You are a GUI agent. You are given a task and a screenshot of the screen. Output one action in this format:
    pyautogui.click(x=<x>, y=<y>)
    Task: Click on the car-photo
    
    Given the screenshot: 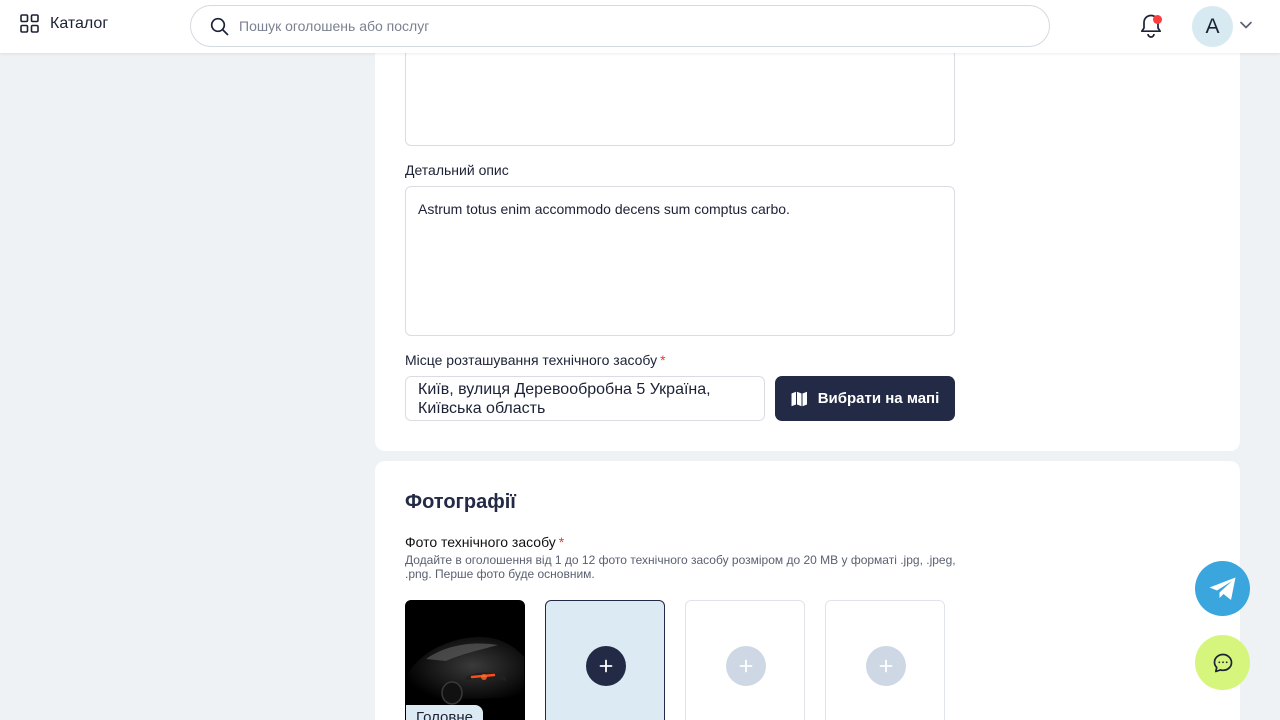 What is the action you would take?
    pyautogui.click(x=465, y=660)
    